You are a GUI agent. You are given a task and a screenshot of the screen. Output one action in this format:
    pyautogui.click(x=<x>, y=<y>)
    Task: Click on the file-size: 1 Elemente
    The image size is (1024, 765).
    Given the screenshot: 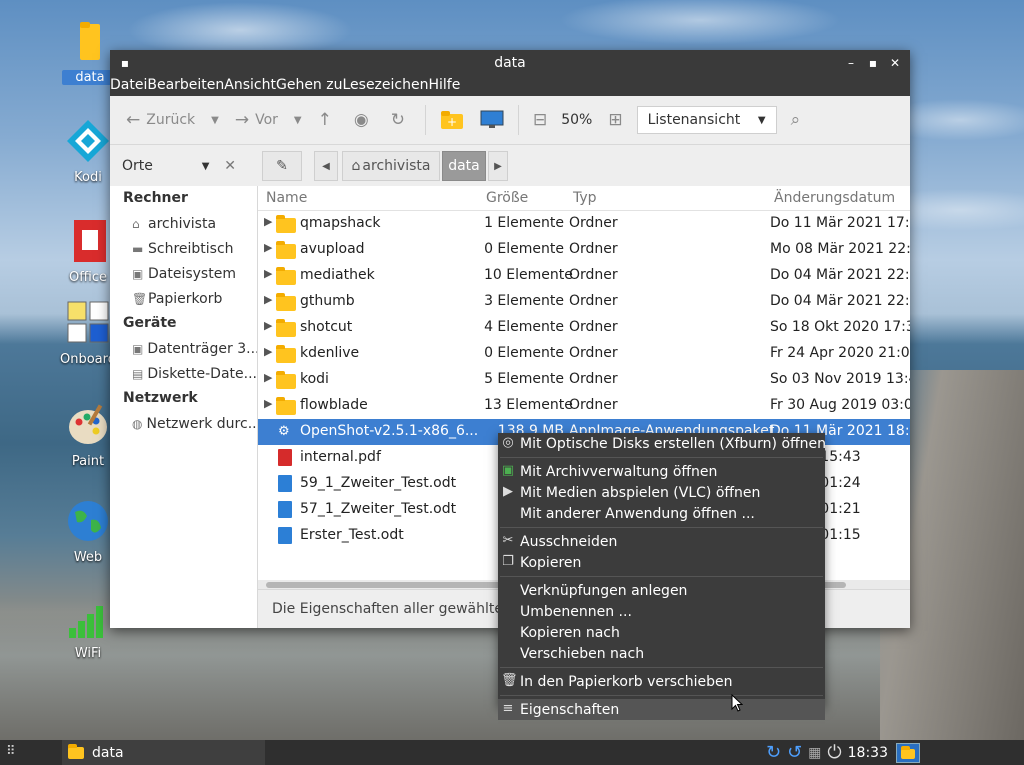 What is the action you would take?
    pyautogui.click(x=524, y=223)
    